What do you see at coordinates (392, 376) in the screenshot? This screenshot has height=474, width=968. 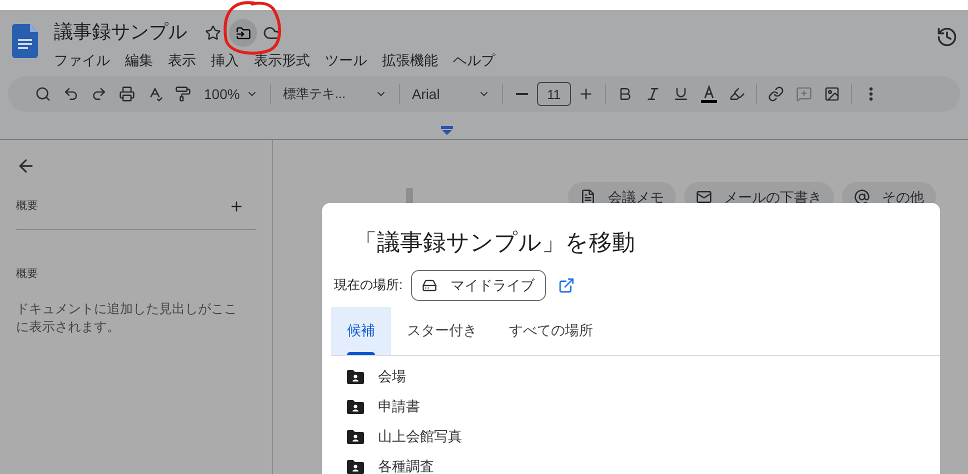 I see `folder-name: 会場` at bounding box center [392, 376].